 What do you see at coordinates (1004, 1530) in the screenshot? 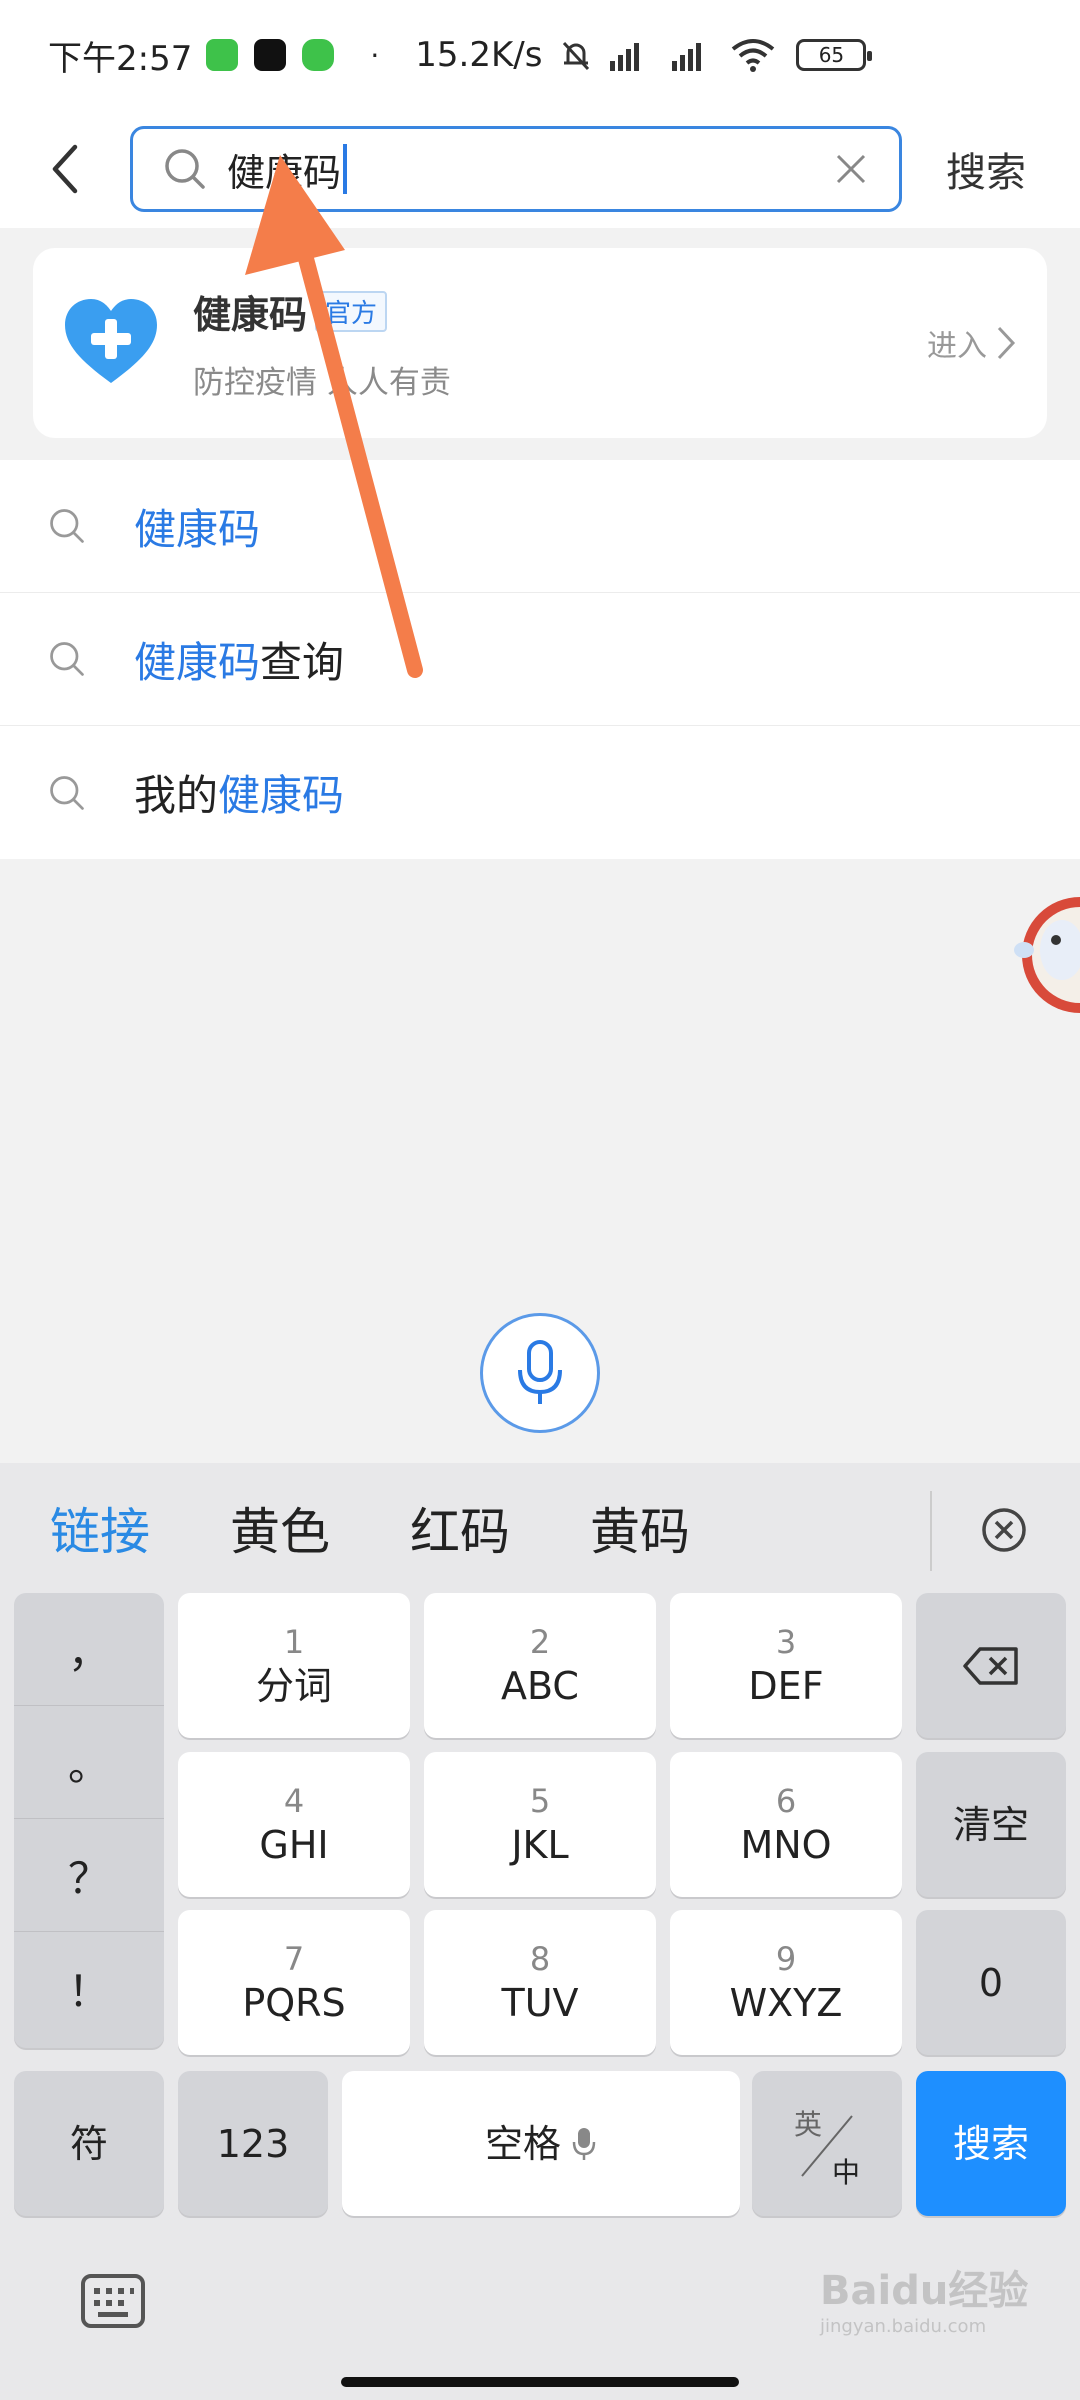
I see `close-circle-icon` at bounding box center [1004, 1530].